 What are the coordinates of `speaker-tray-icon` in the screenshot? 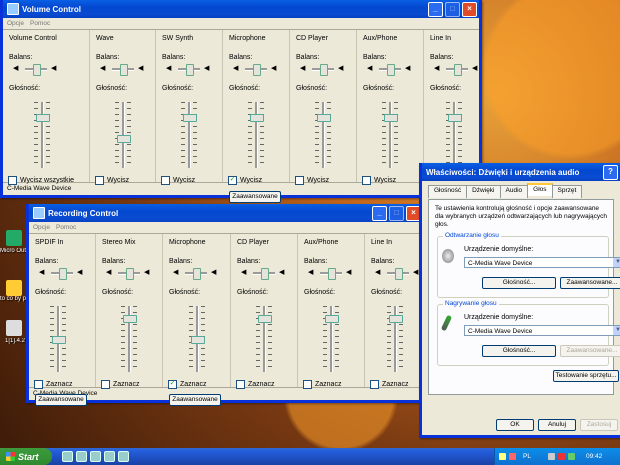 It's located at (551, 456).